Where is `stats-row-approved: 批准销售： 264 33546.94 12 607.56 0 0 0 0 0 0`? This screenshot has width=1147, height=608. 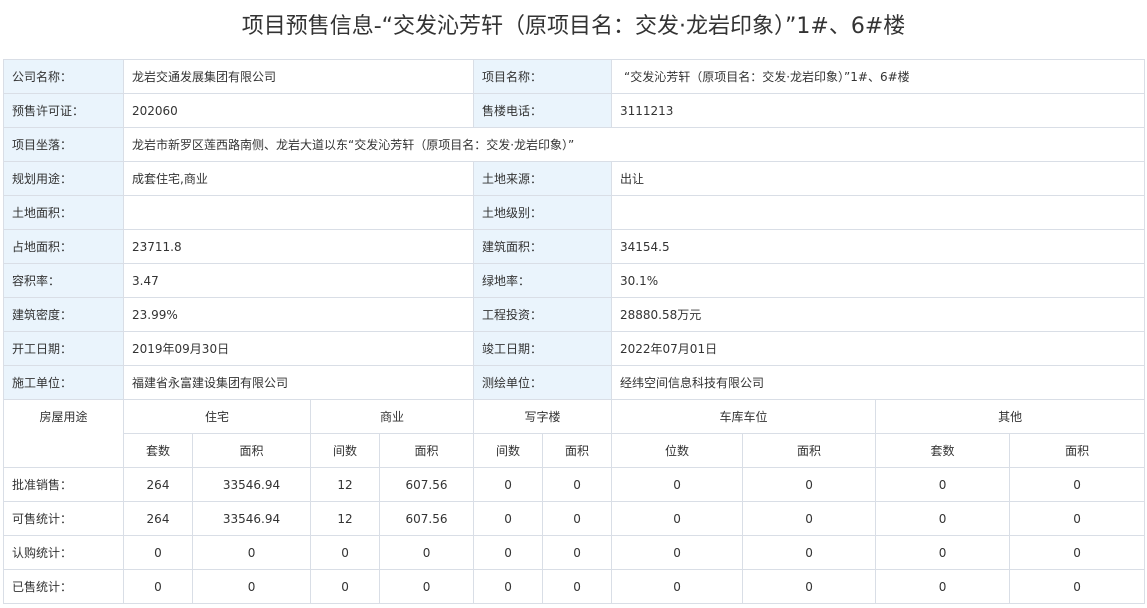 stats-row-approved: 批准销售： 264 33546.94 12 607.56 0 0 0 0 0 0 is located at coordinates (574, 484).